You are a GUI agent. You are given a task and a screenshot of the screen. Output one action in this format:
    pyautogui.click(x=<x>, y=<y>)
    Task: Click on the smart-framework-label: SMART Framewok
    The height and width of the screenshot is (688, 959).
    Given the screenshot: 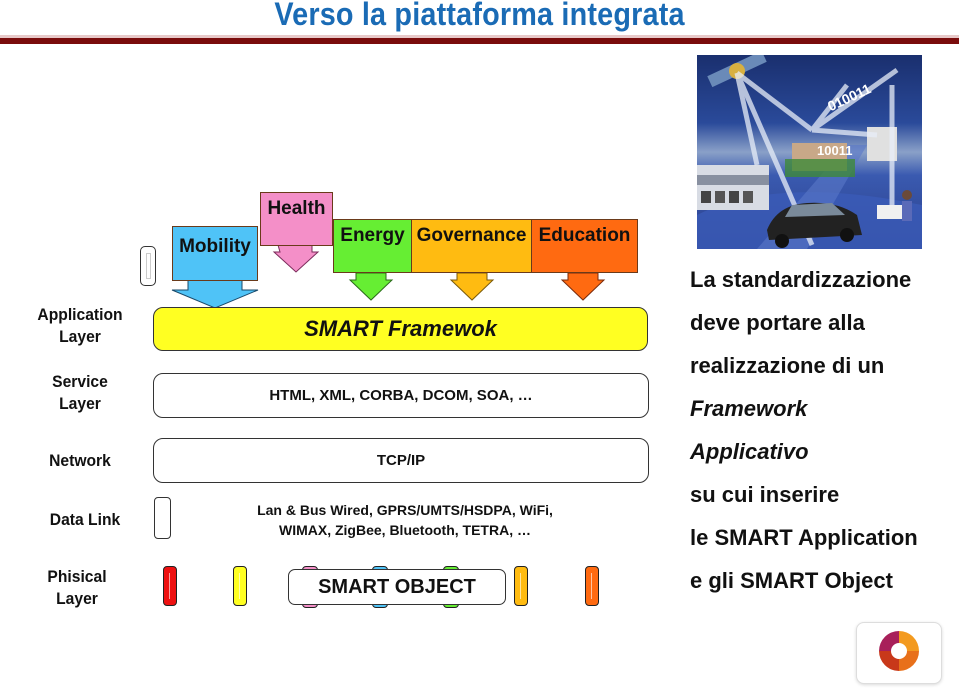 What is the action you would take?
    pyautogui.click(x=400, y=328)
    